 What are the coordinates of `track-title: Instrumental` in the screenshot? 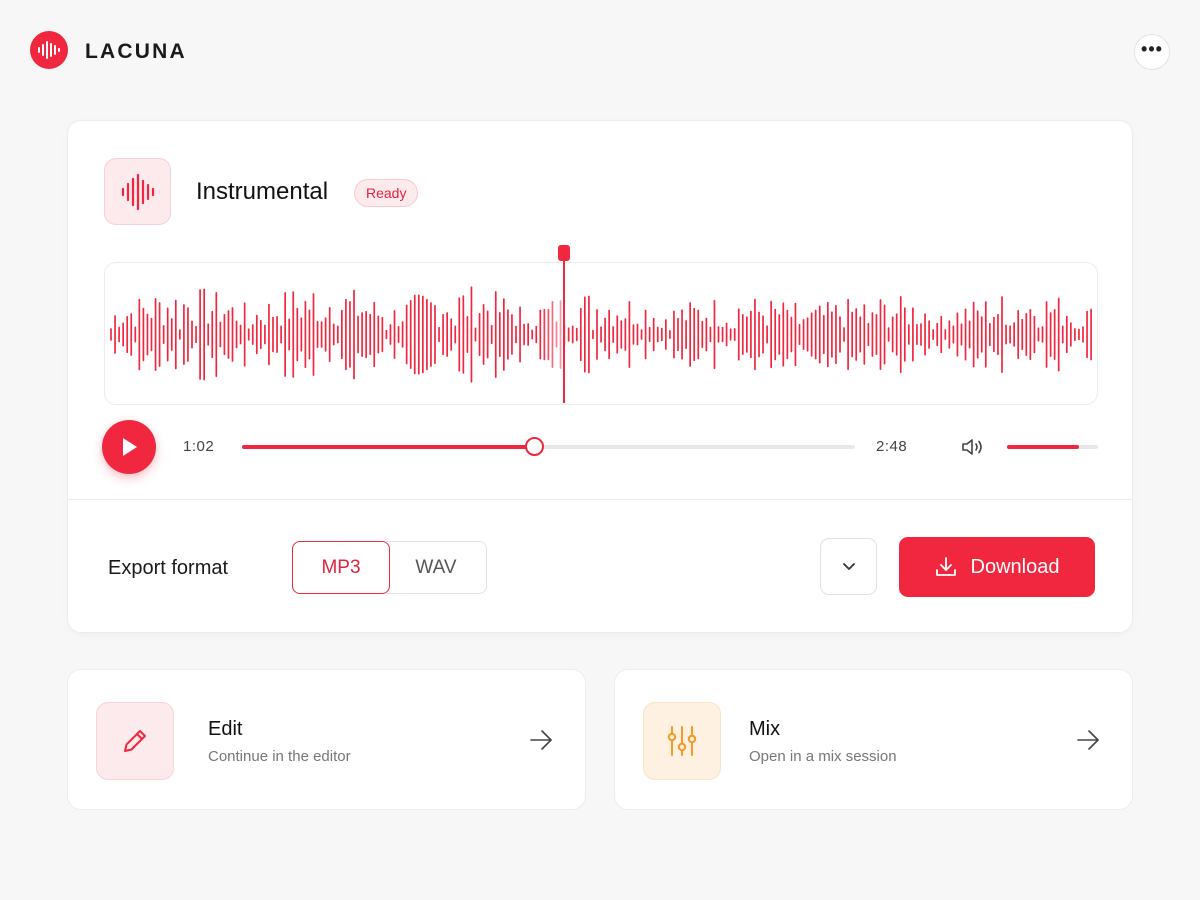 It's located at (262, 191).